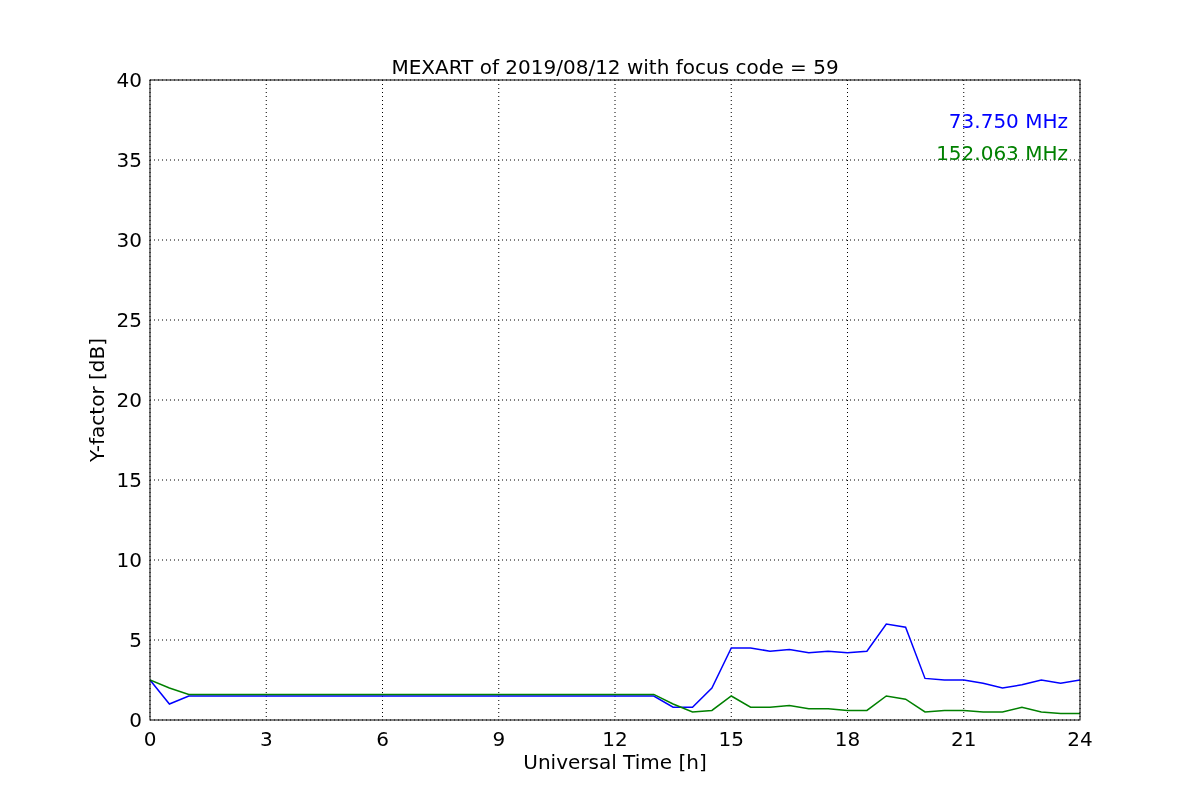 This screenshot has height=800, width=1200. Describe the element at coordinates (615, 762) in the screenshot. I see `x-axis-label: Universal Time [h]` at that location.